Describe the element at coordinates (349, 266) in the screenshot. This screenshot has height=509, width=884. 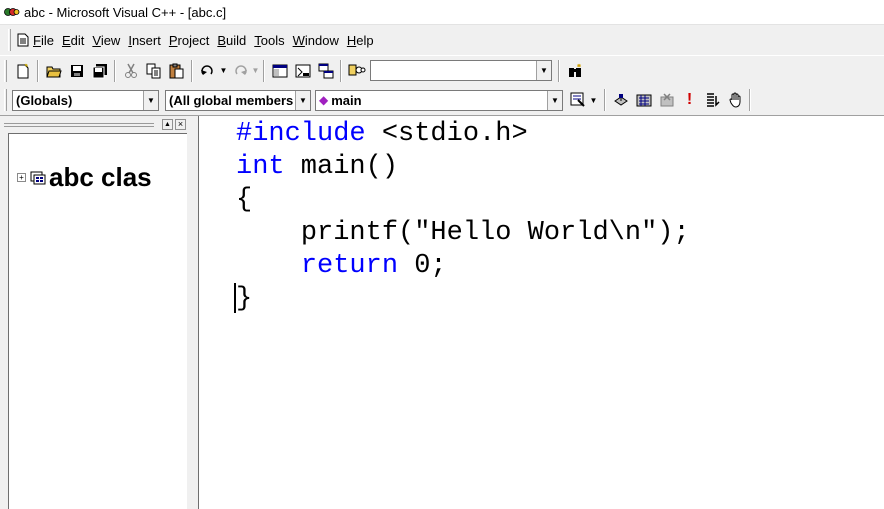
I see `code-keyword: return` at that location.